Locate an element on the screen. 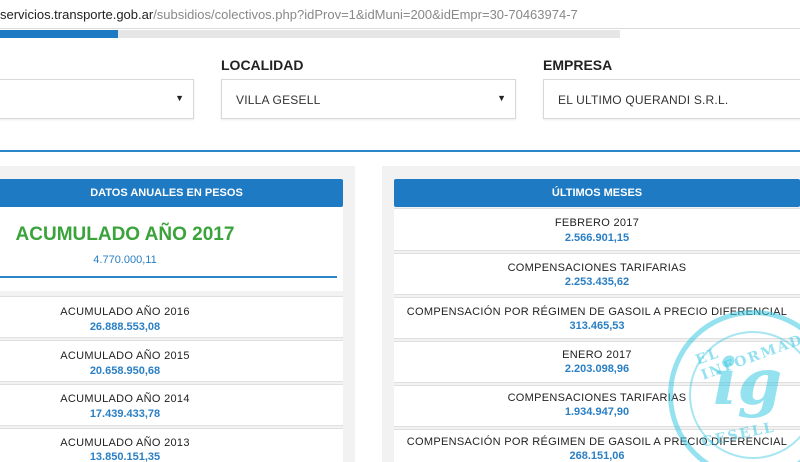  list-item: ACUMULADO AÑO 2014 17.439.433,78 is located at coordinates (171, 405).